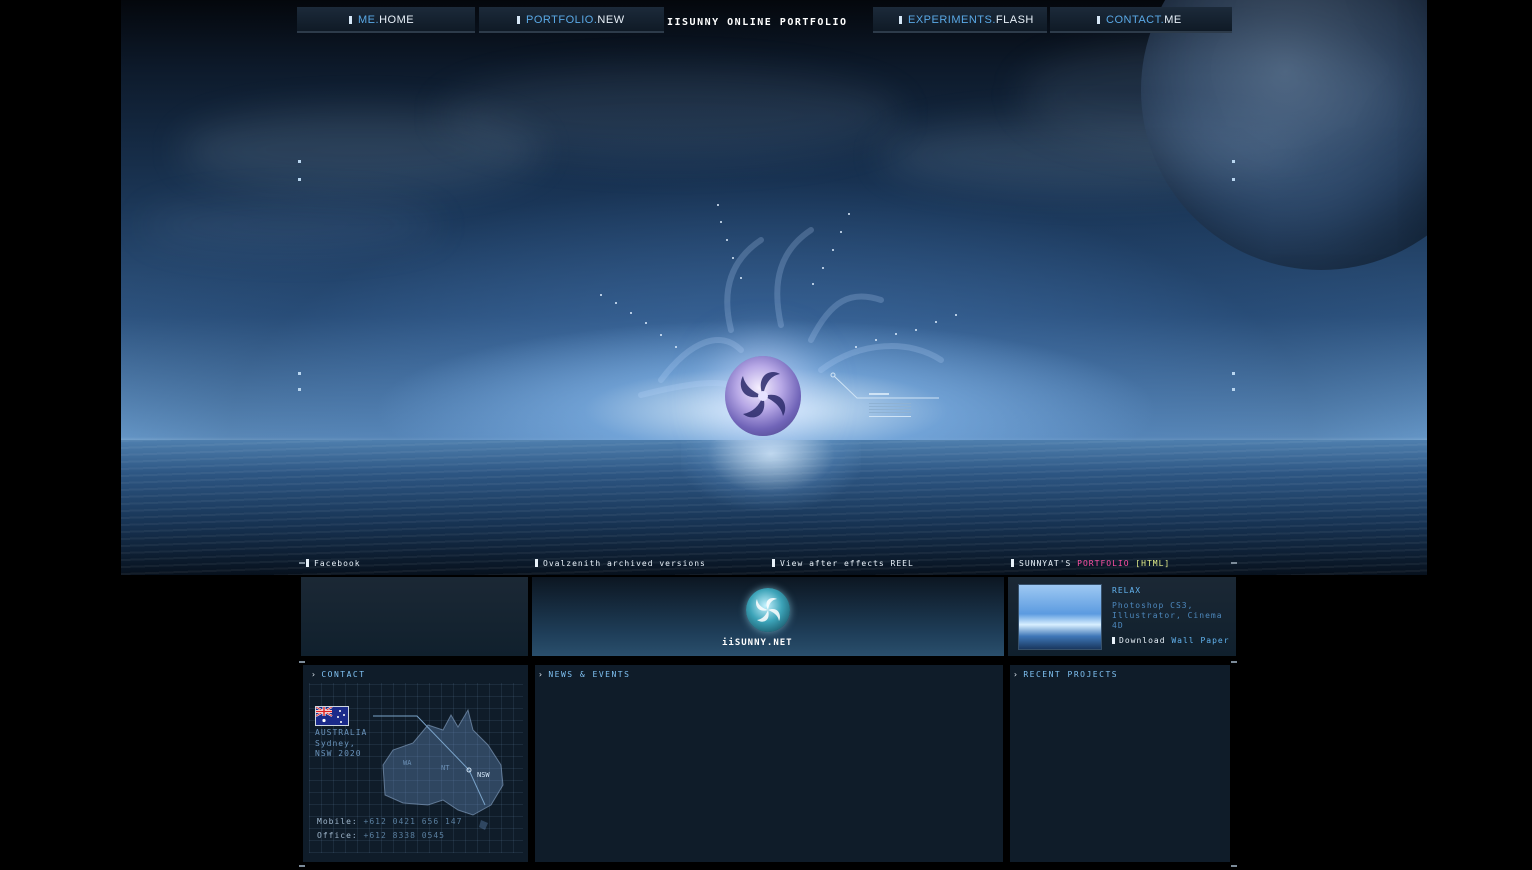 The width and height of the screenshot is (1532, 870). What do you see at coordinates (397, 20) in the screenshot?
I see `nav-label-suffix: HOME` at bounding box center [397, 20].